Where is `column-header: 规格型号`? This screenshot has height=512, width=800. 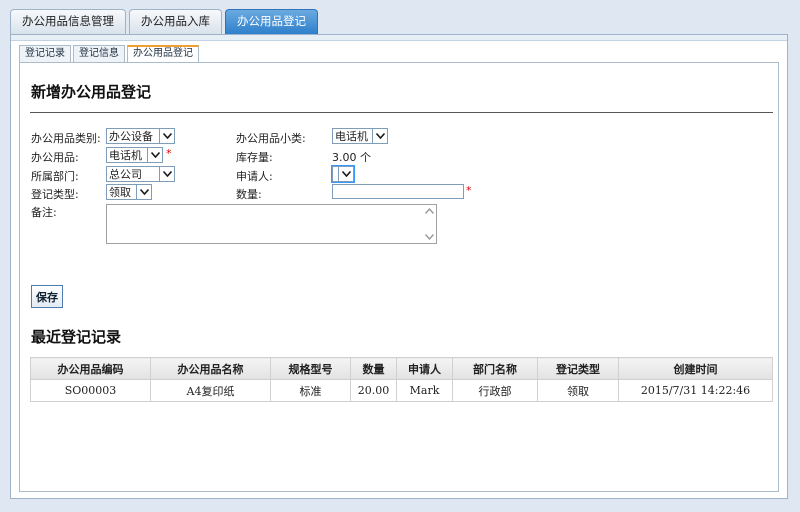
column-header: 规格型号 is located at coordinates (310, 368).